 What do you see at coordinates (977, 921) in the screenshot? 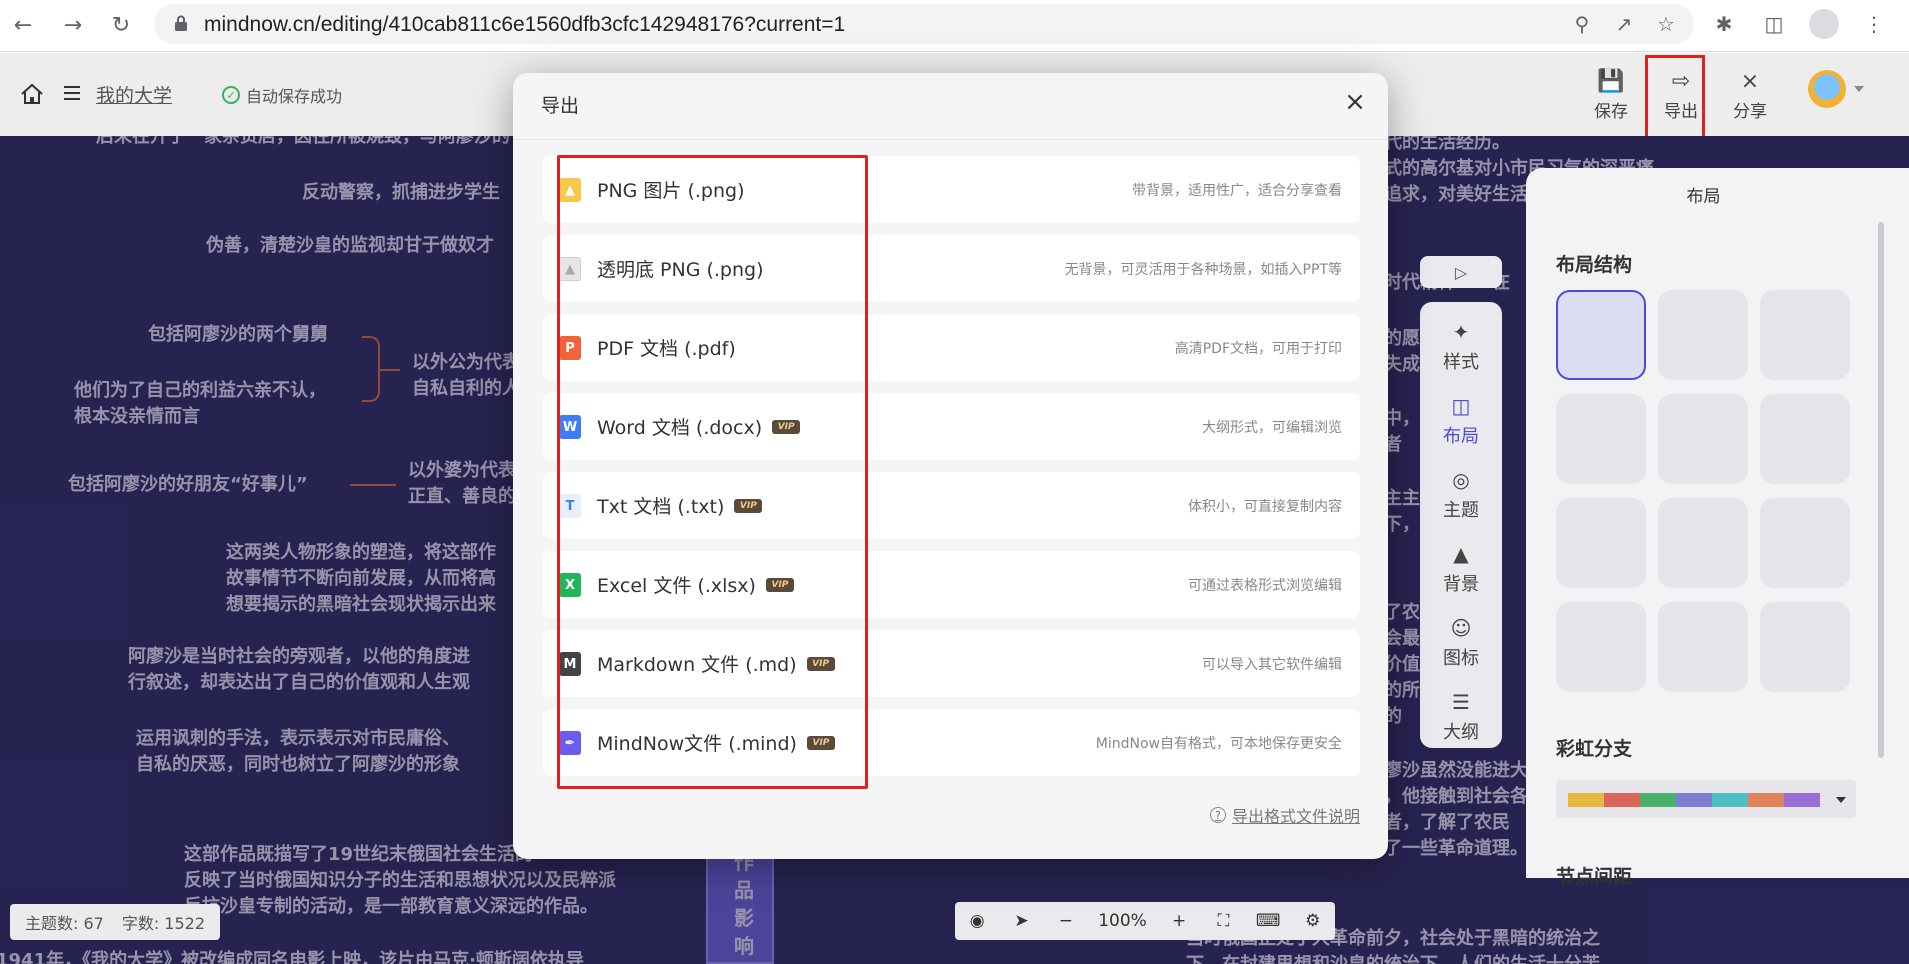
I see `mouse-mode-icon: ◉` at bounding box center [977, 921].